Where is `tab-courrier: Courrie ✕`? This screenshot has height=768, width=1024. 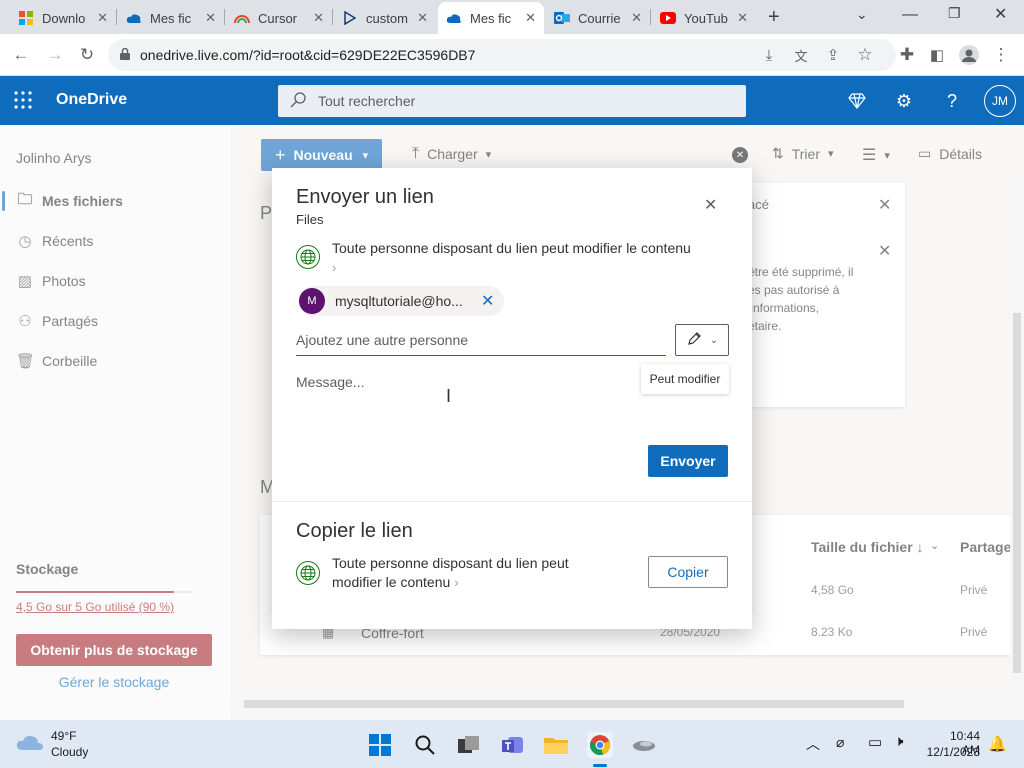
tab-courrier: Courrie ✕ is located at coordinates (598, 18).